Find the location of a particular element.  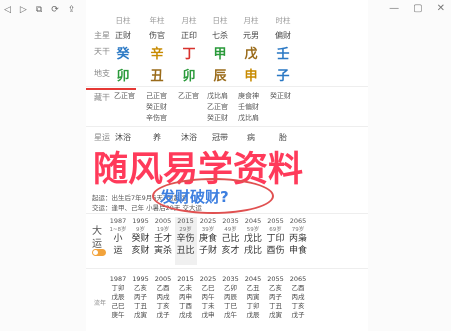

canggan-item: 壬偏财 is located at coordinates (248, 107).